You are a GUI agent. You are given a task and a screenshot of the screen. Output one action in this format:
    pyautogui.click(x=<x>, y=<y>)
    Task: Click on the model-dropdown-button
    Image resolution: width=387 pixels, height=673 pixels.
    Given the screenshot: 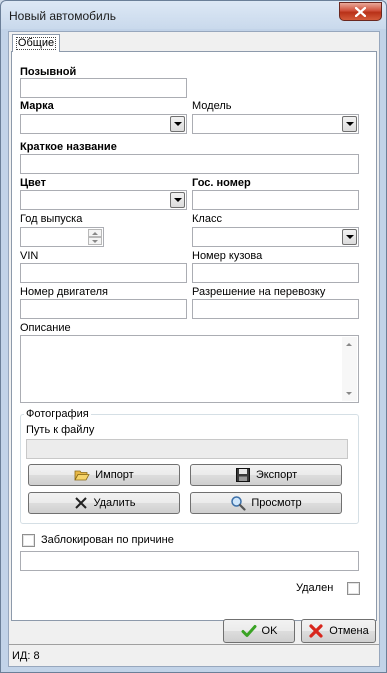 What is the action you would take?
    pyautogui.click(x=349, y=124)
    